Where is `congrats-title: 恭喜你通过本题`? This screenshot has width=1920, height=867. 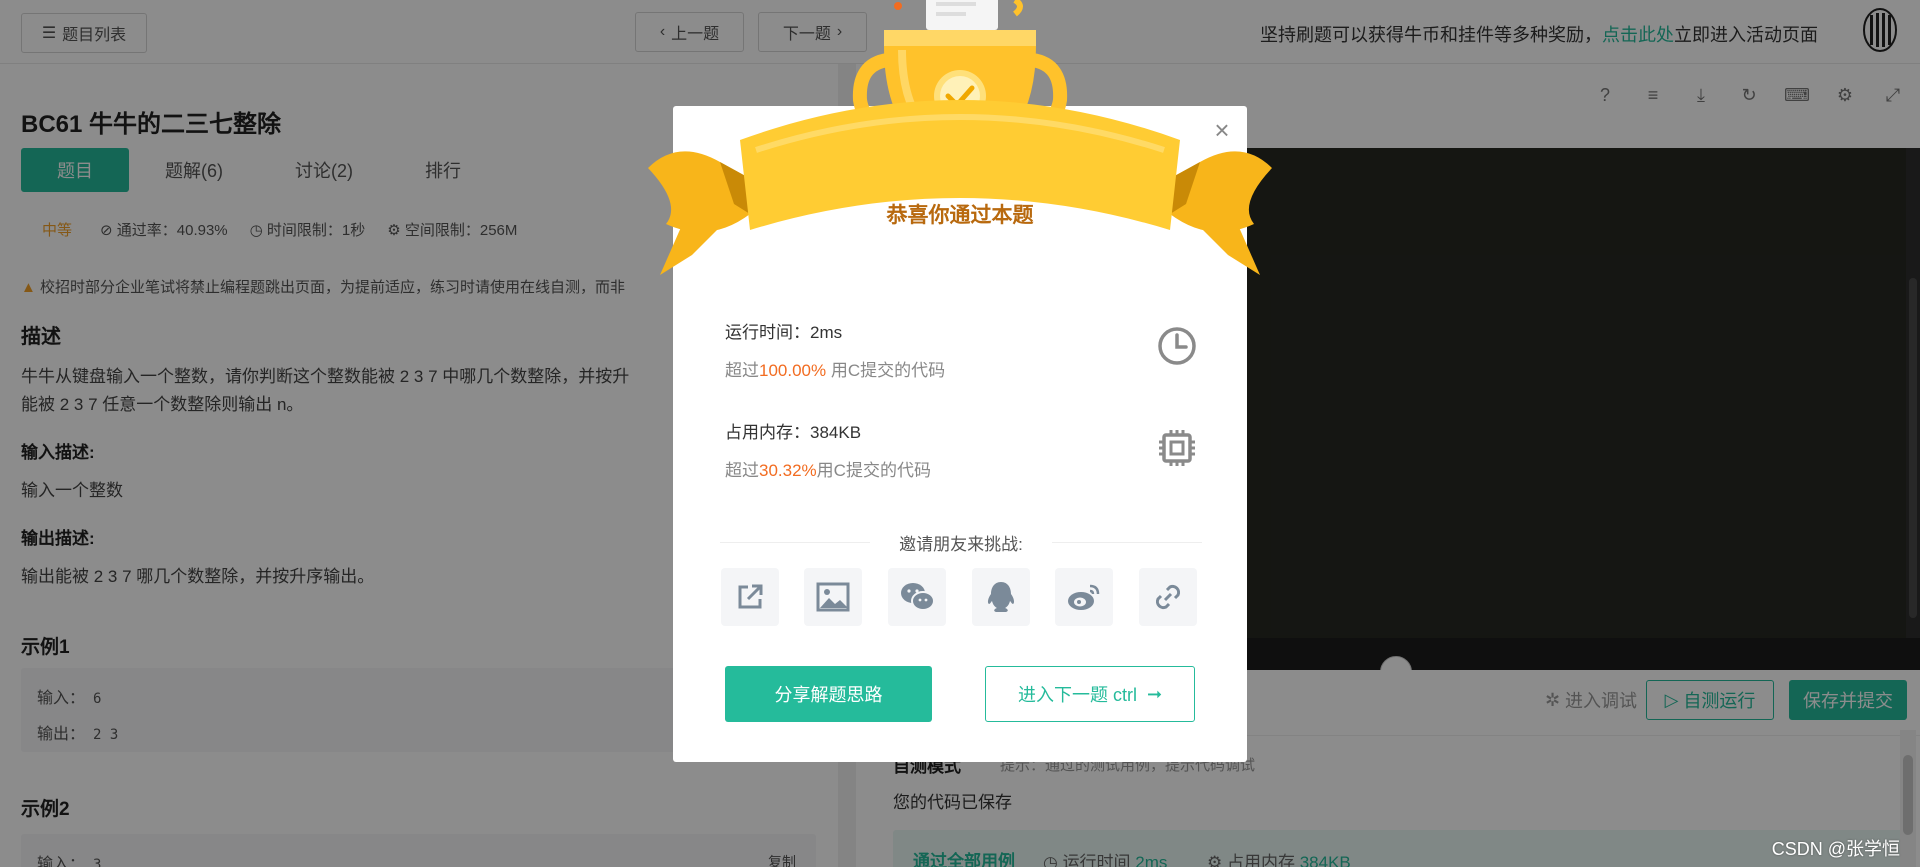
congrats-title: 恭喜你通过本题 is located at coordinates (960, 215).